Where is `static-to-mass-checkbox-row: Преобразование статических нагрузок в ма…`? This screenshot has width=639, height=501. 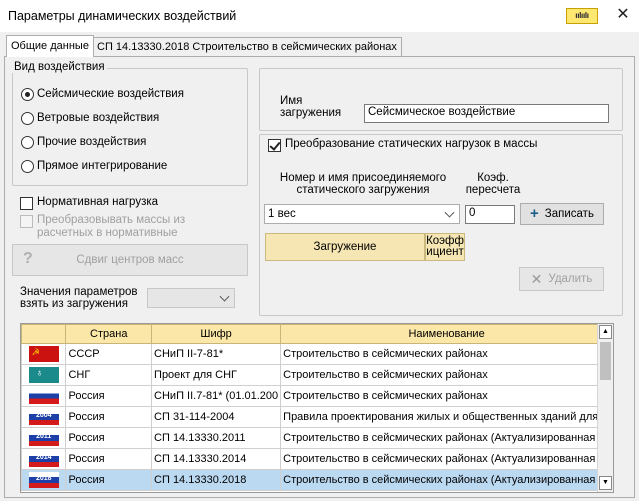
static-to-mass-checkbox-row: Преобразование статических нагрузок в ма… is located at coordinates (402, 145).